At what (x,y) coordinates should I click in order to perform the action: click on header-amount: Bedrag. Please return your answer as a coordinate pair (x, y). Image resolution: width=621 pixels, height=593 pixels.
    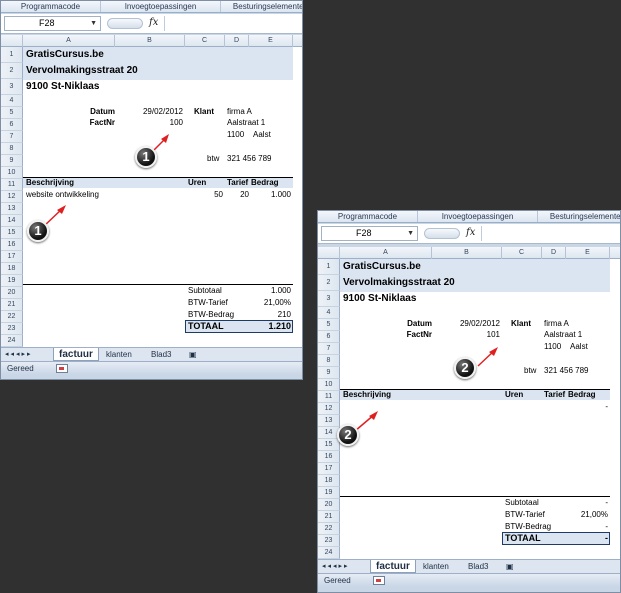
    Looking at the image, I should click on (582, 394).